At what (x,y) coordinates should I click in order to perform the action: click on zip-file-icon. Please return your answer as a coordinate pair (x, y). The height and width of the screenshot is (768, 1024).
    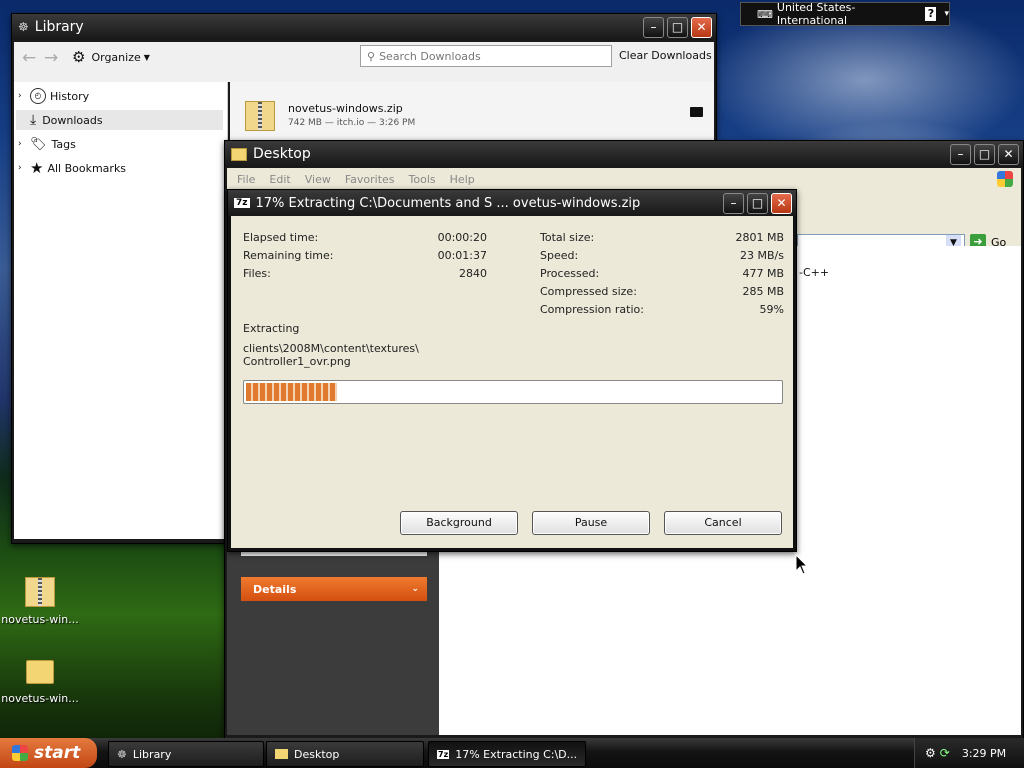
    Looking at the image, I should click on (260, 116).